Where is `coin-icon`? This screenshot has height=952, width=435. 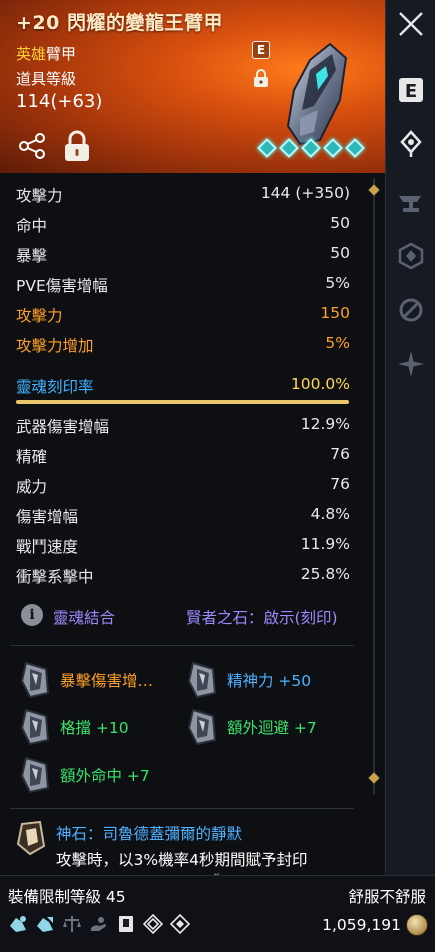 coin-icon is located at coordinates (417, 925).